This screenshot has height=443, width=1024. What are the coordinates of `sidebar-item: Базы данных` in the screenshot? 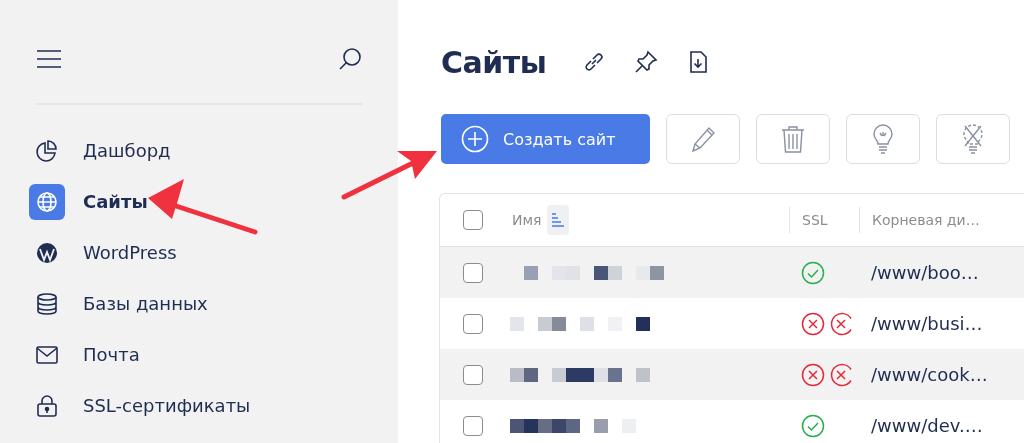 It's located at (145, 303).